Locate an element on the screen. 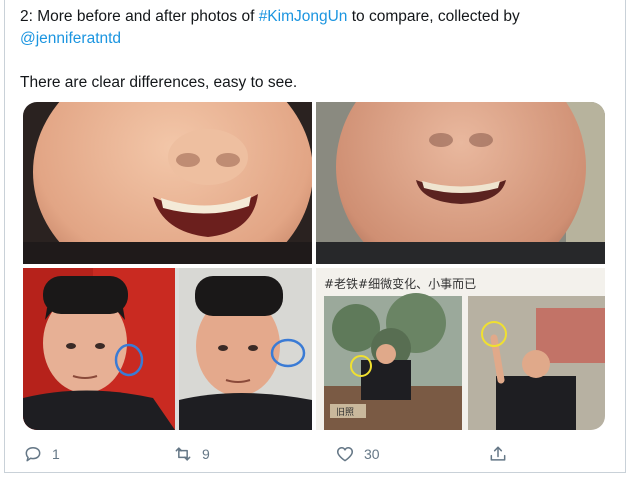  reply-count: 1 is located at coordinates (56, 454).